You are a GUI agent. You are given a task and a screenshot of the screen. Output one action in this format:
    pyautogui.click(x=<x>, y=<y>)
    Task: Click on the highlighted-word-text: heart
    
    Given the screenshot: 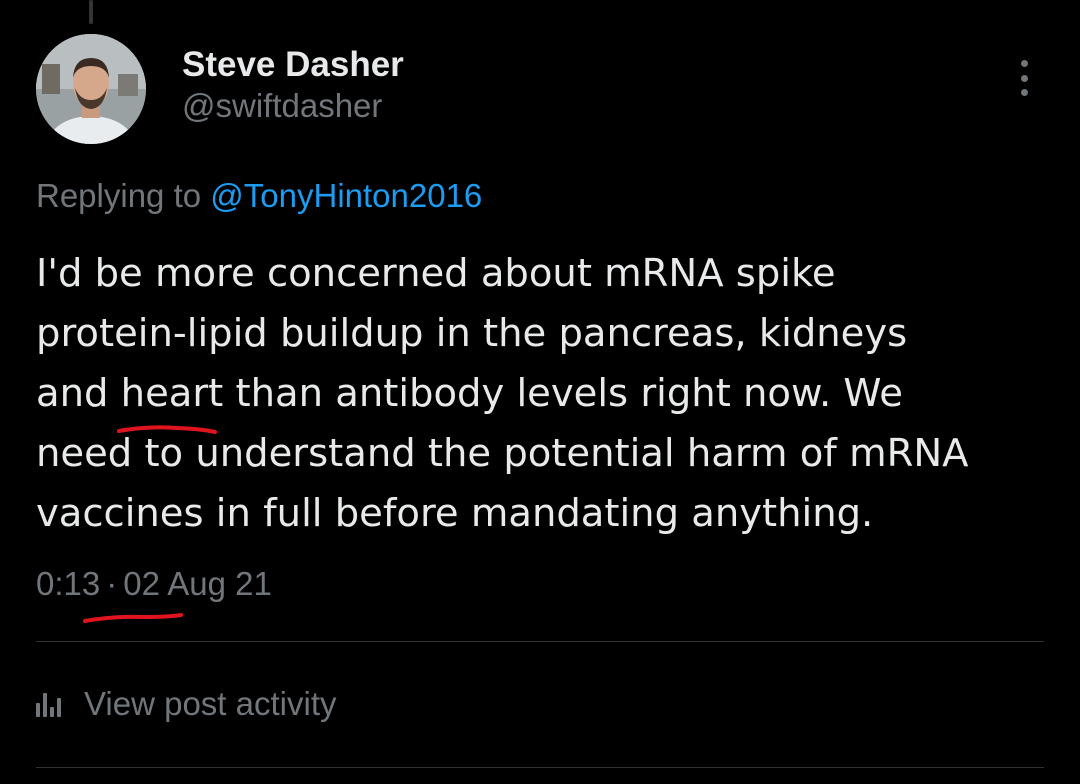 What is the action you would take?
    pyautogui.click(x=172, y=393)
    